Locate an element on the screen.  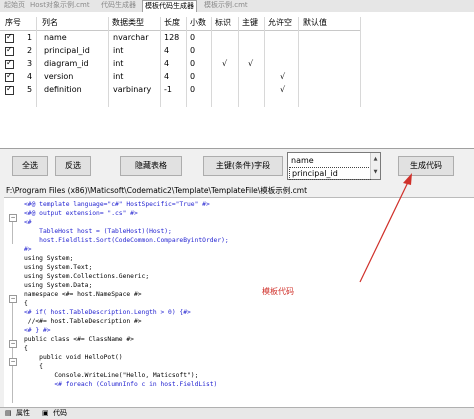
identity-mark: √ is located at coordinates (225, 63).